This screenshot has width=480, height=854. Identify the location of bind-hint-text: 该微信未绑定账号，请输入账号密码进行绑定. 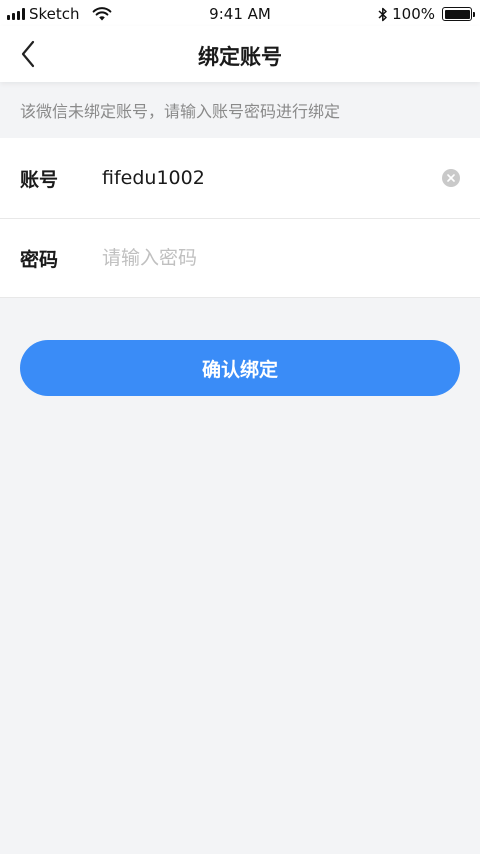
(180, 111).